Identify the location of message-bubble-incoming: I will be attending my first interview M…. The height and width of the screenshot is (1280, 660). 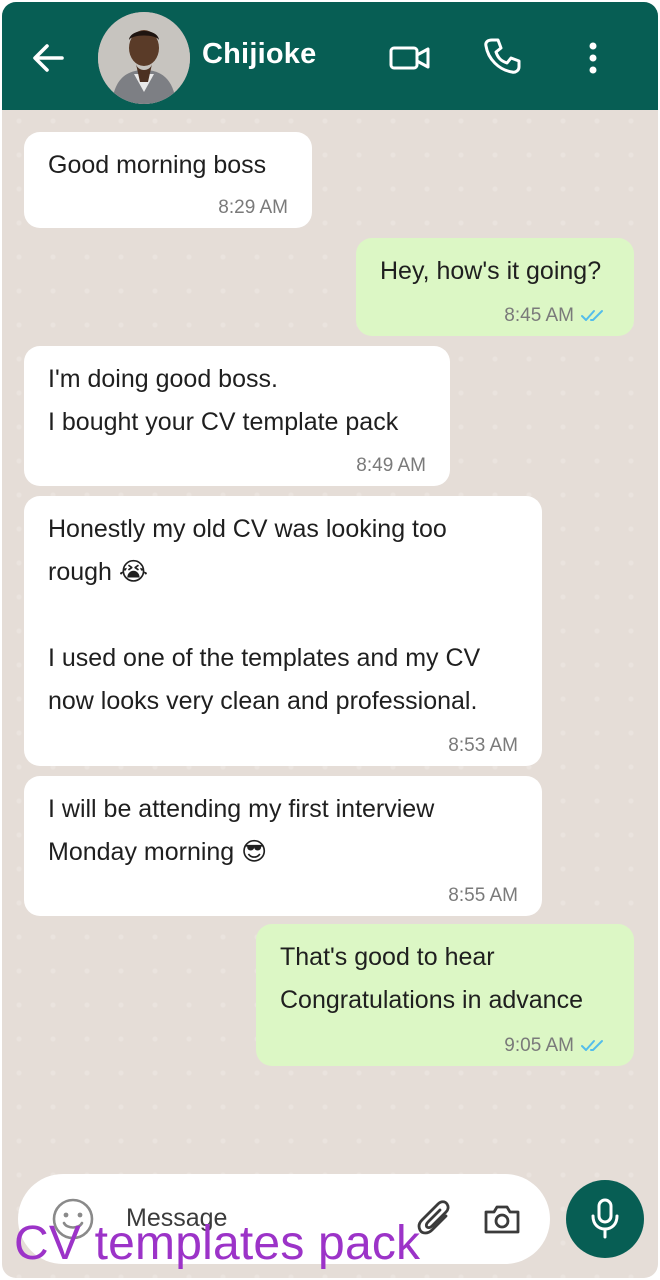
(283, 846).